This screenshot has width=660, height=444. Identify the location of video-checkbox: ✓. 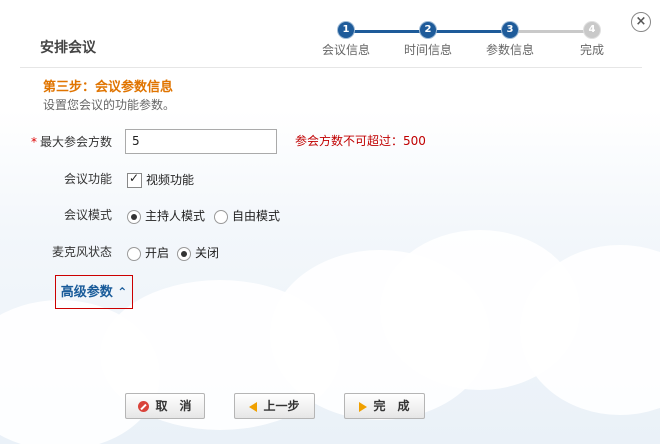
(134, 179).